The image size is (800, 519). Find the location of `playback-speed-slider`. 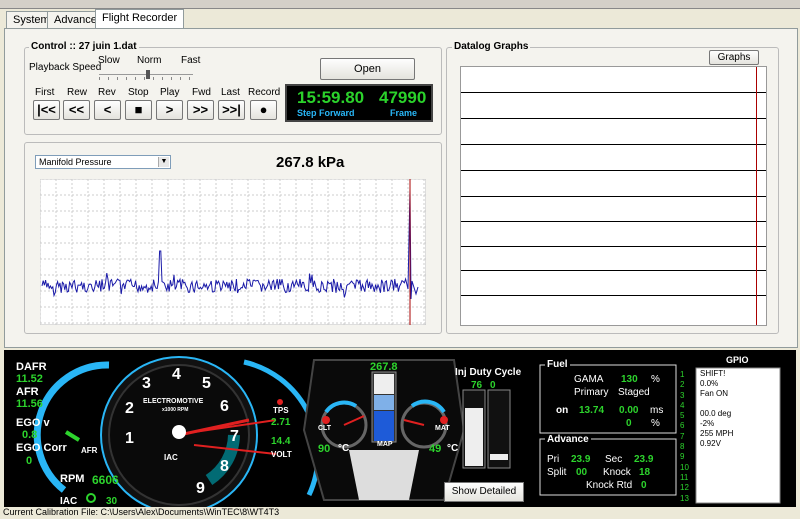

playback-speed-slider is located at coordinates (146, 75).